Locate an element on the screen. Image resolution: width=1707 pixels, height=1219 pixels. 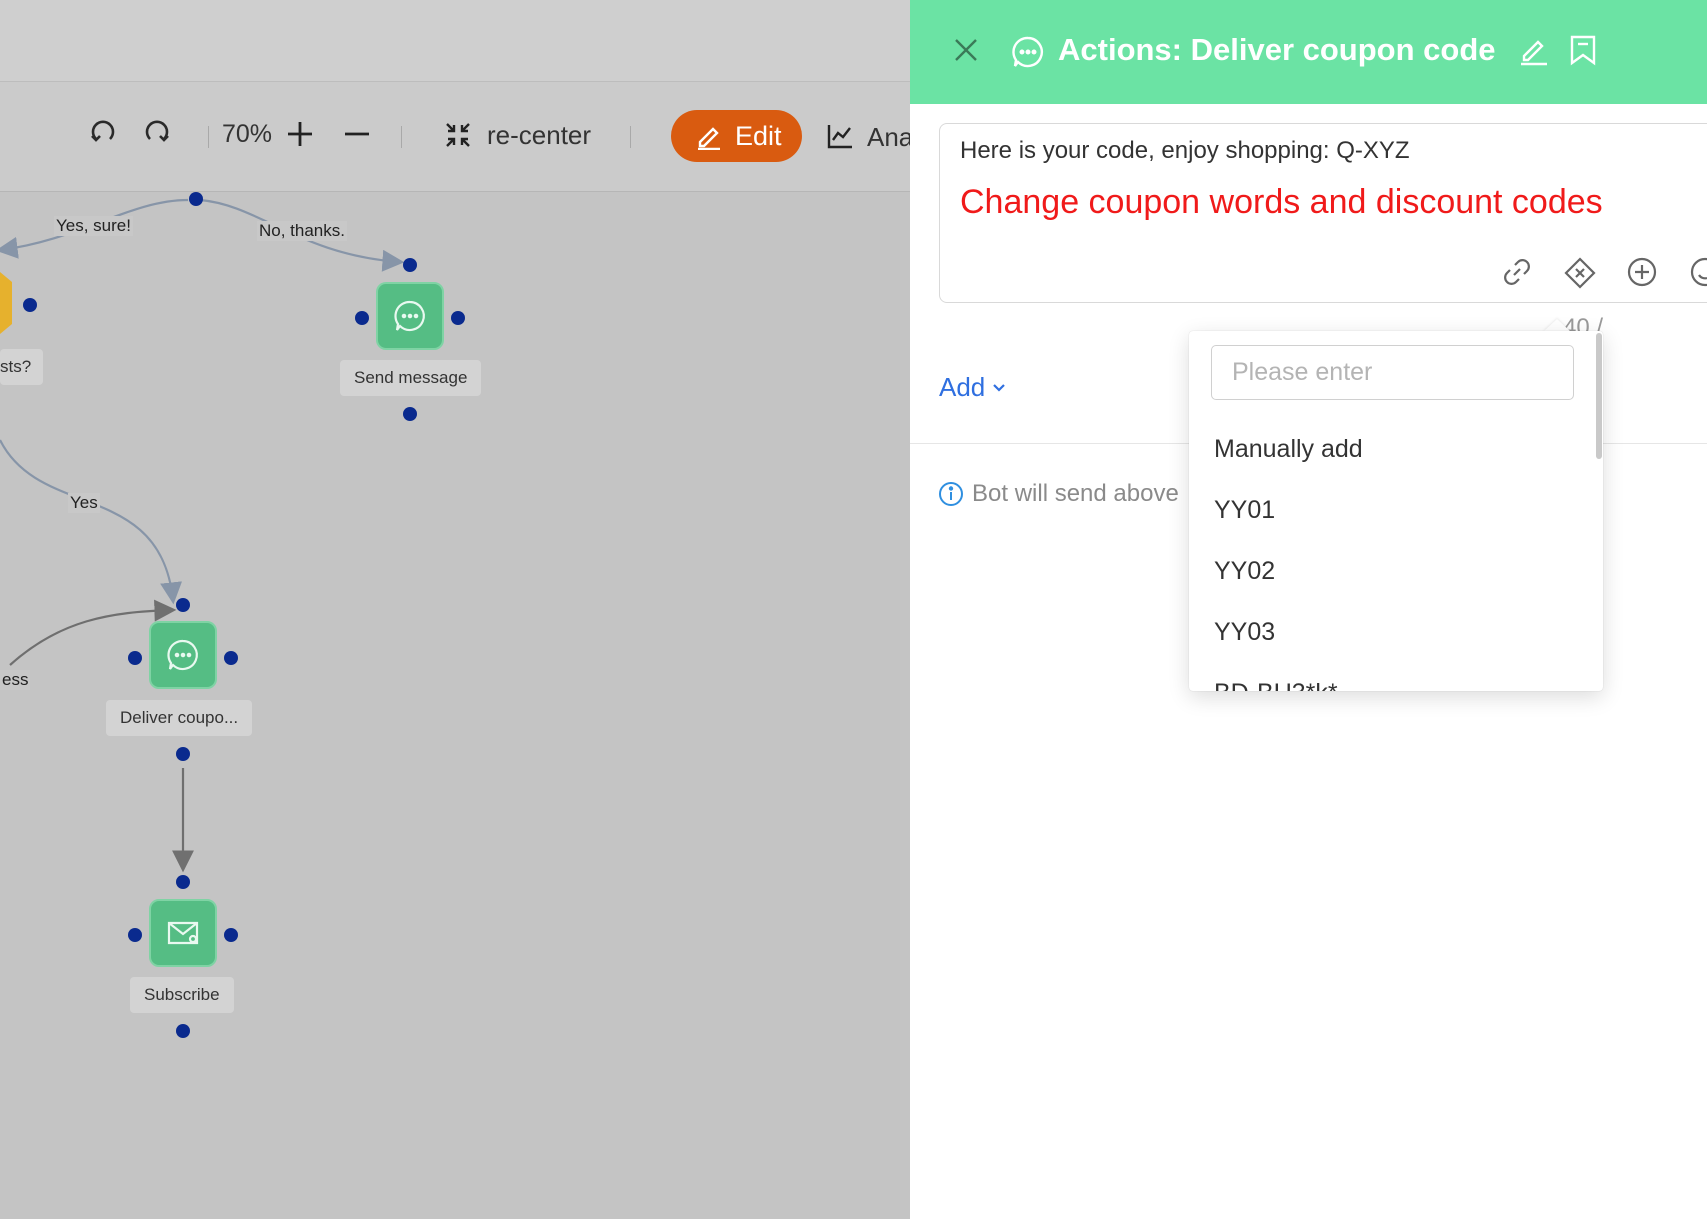
edge-label-partial: ess is located at coordinates (15, 680).